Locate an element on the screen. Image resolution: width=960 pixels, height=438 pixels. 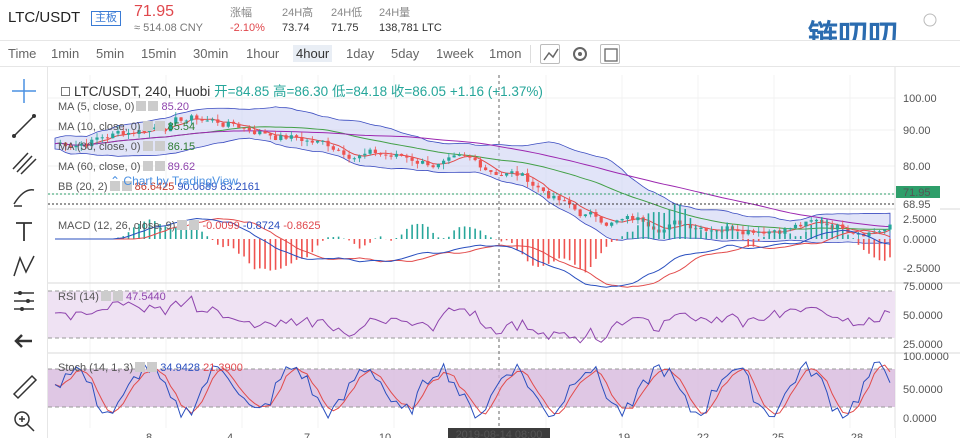
ma60-close-icon is located at coordinates (159, 166).